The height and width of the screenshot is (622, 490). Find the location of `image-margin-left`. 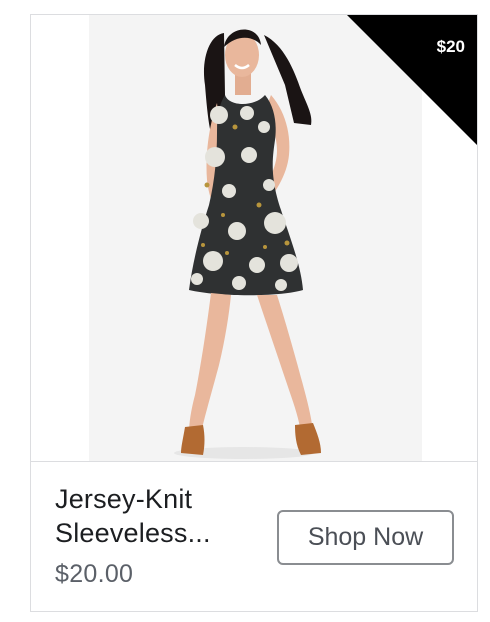

image-margin-left is located at coordinates (60, 238).